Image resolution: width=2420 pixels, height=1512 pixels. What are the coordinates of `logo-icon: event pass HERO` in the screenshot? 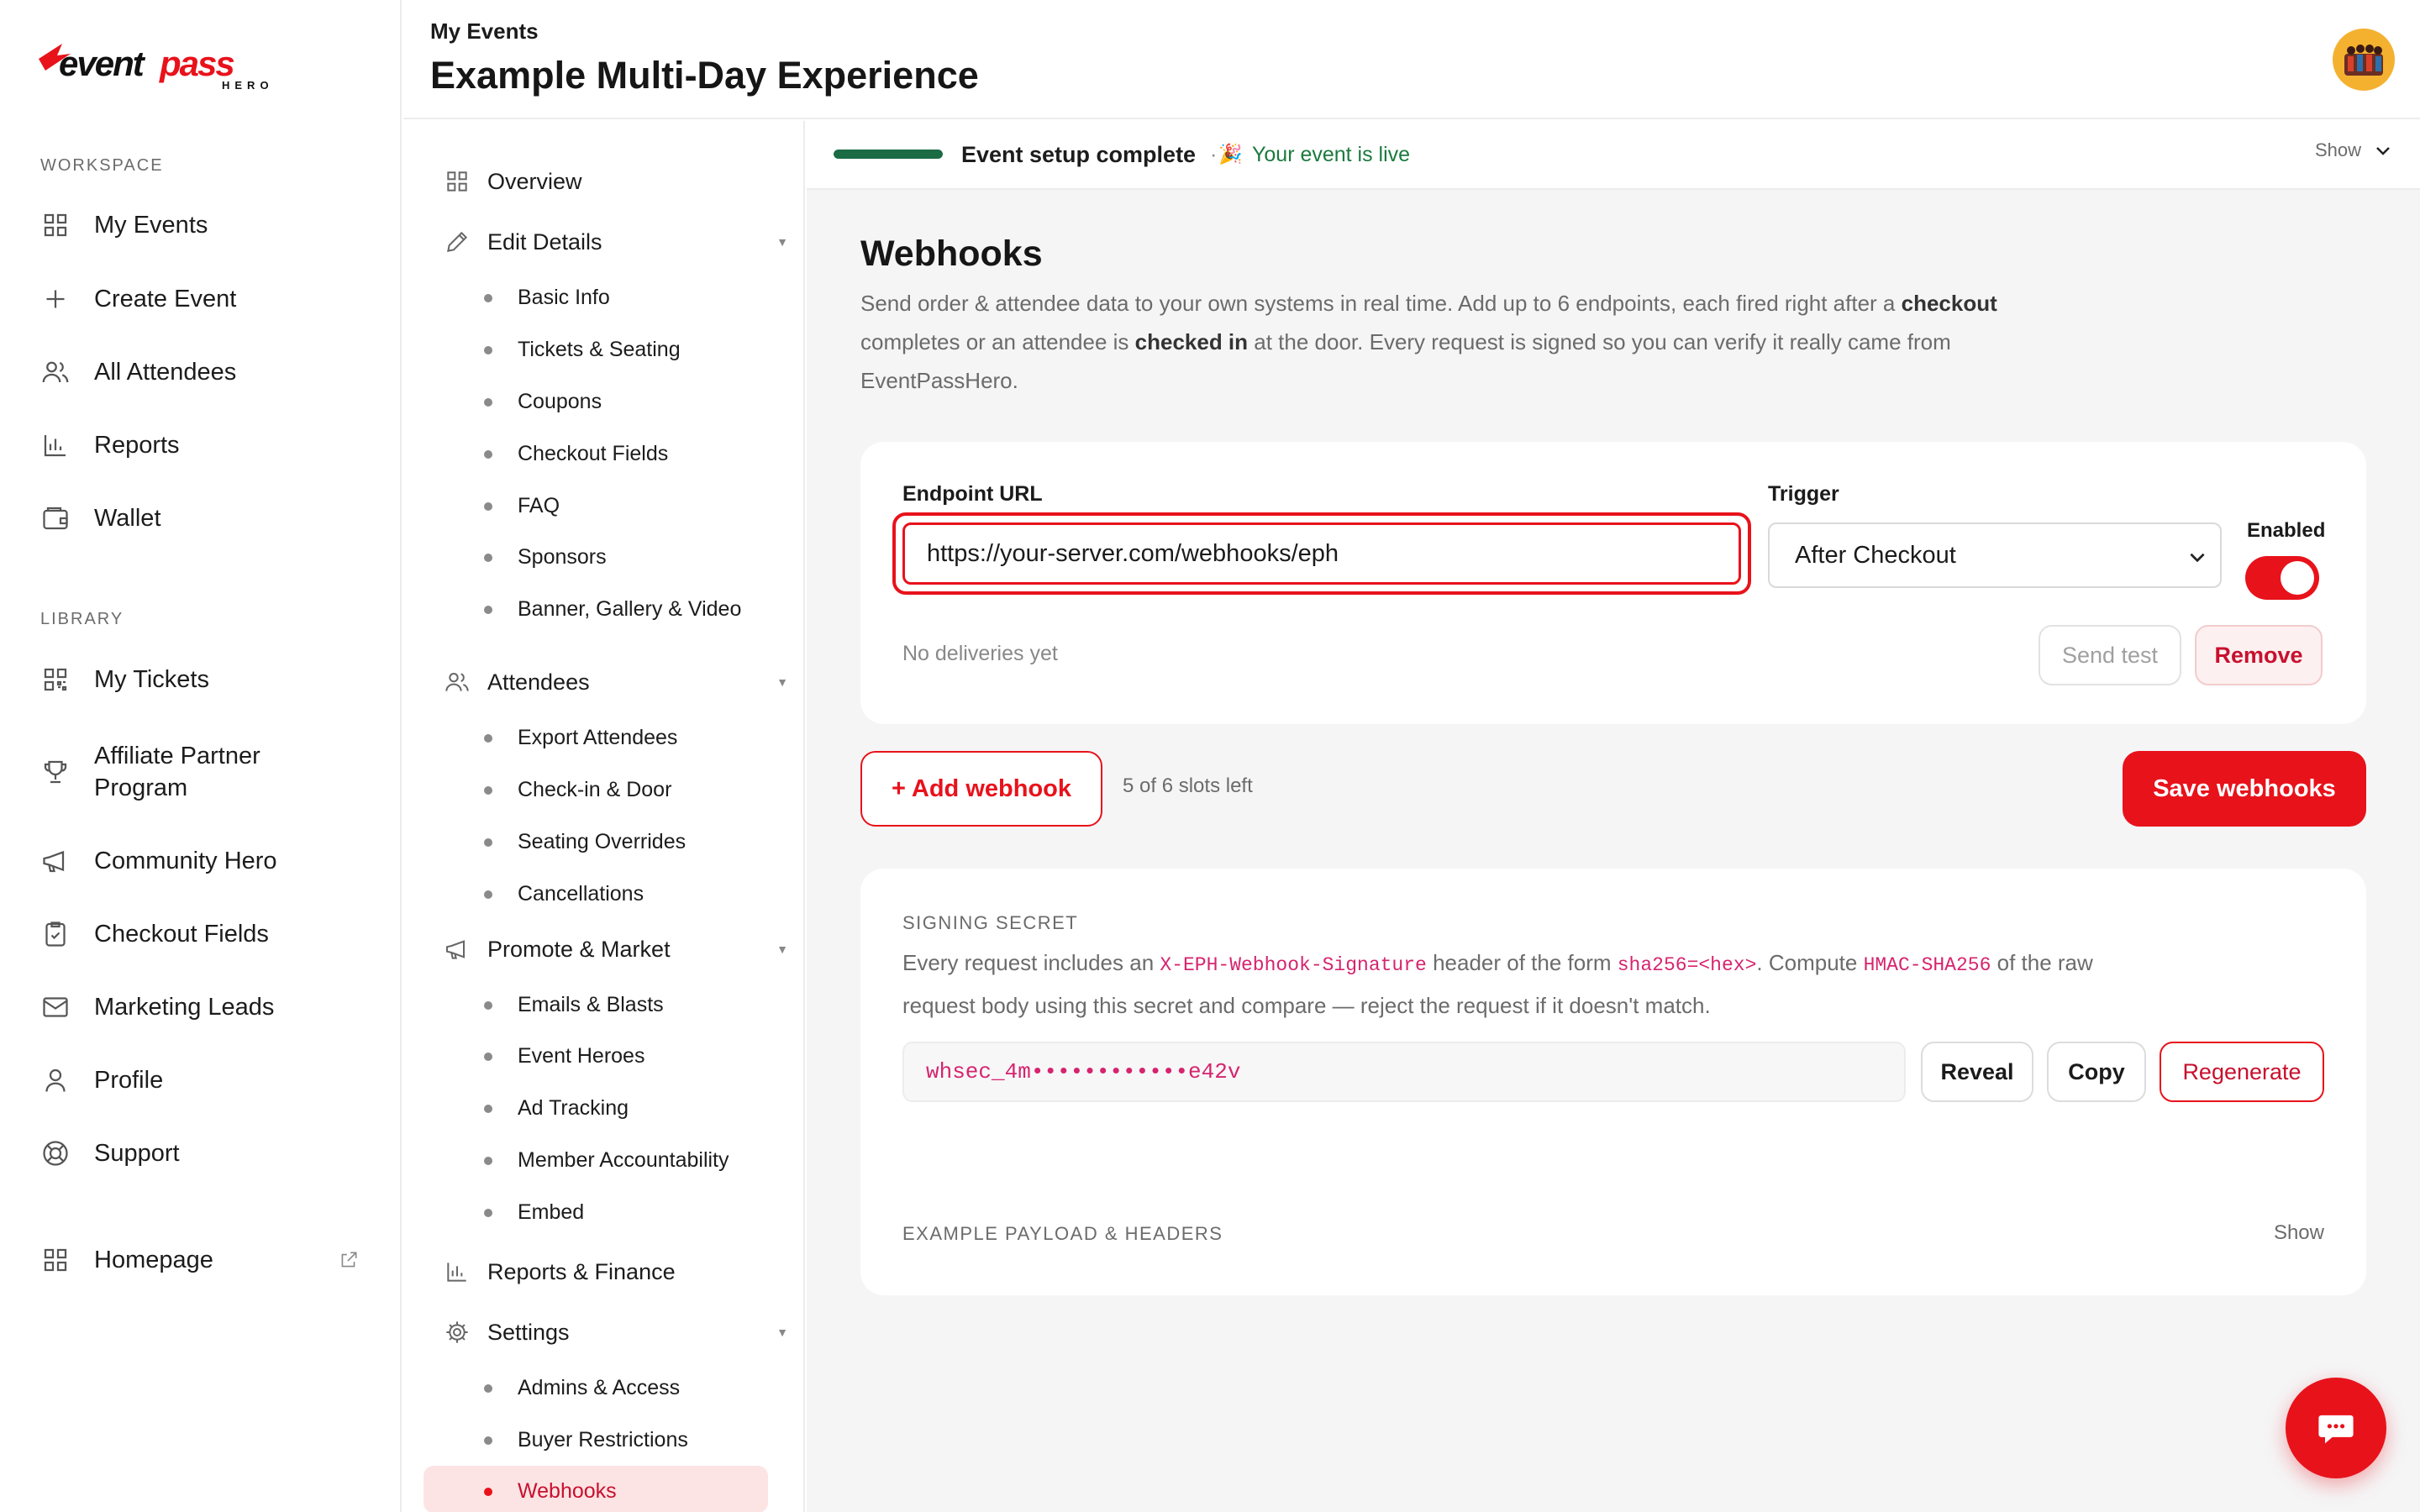 It's located at (154, 68).